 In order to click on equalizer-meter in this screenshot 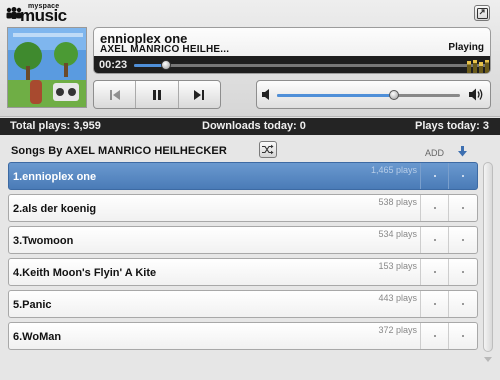, I will do `click(478, 65)`.